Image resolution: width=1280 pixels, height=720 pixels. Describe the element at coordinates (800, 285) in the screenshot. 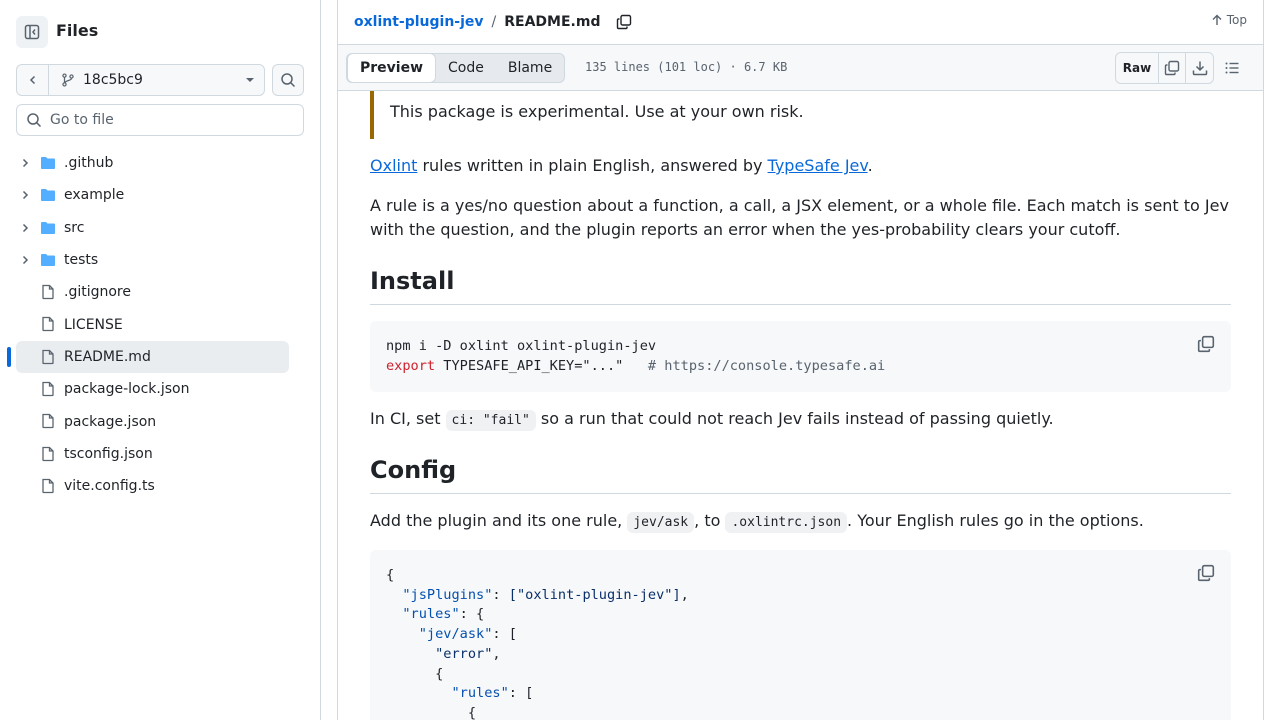

I see `install-heading: Install` at that location.